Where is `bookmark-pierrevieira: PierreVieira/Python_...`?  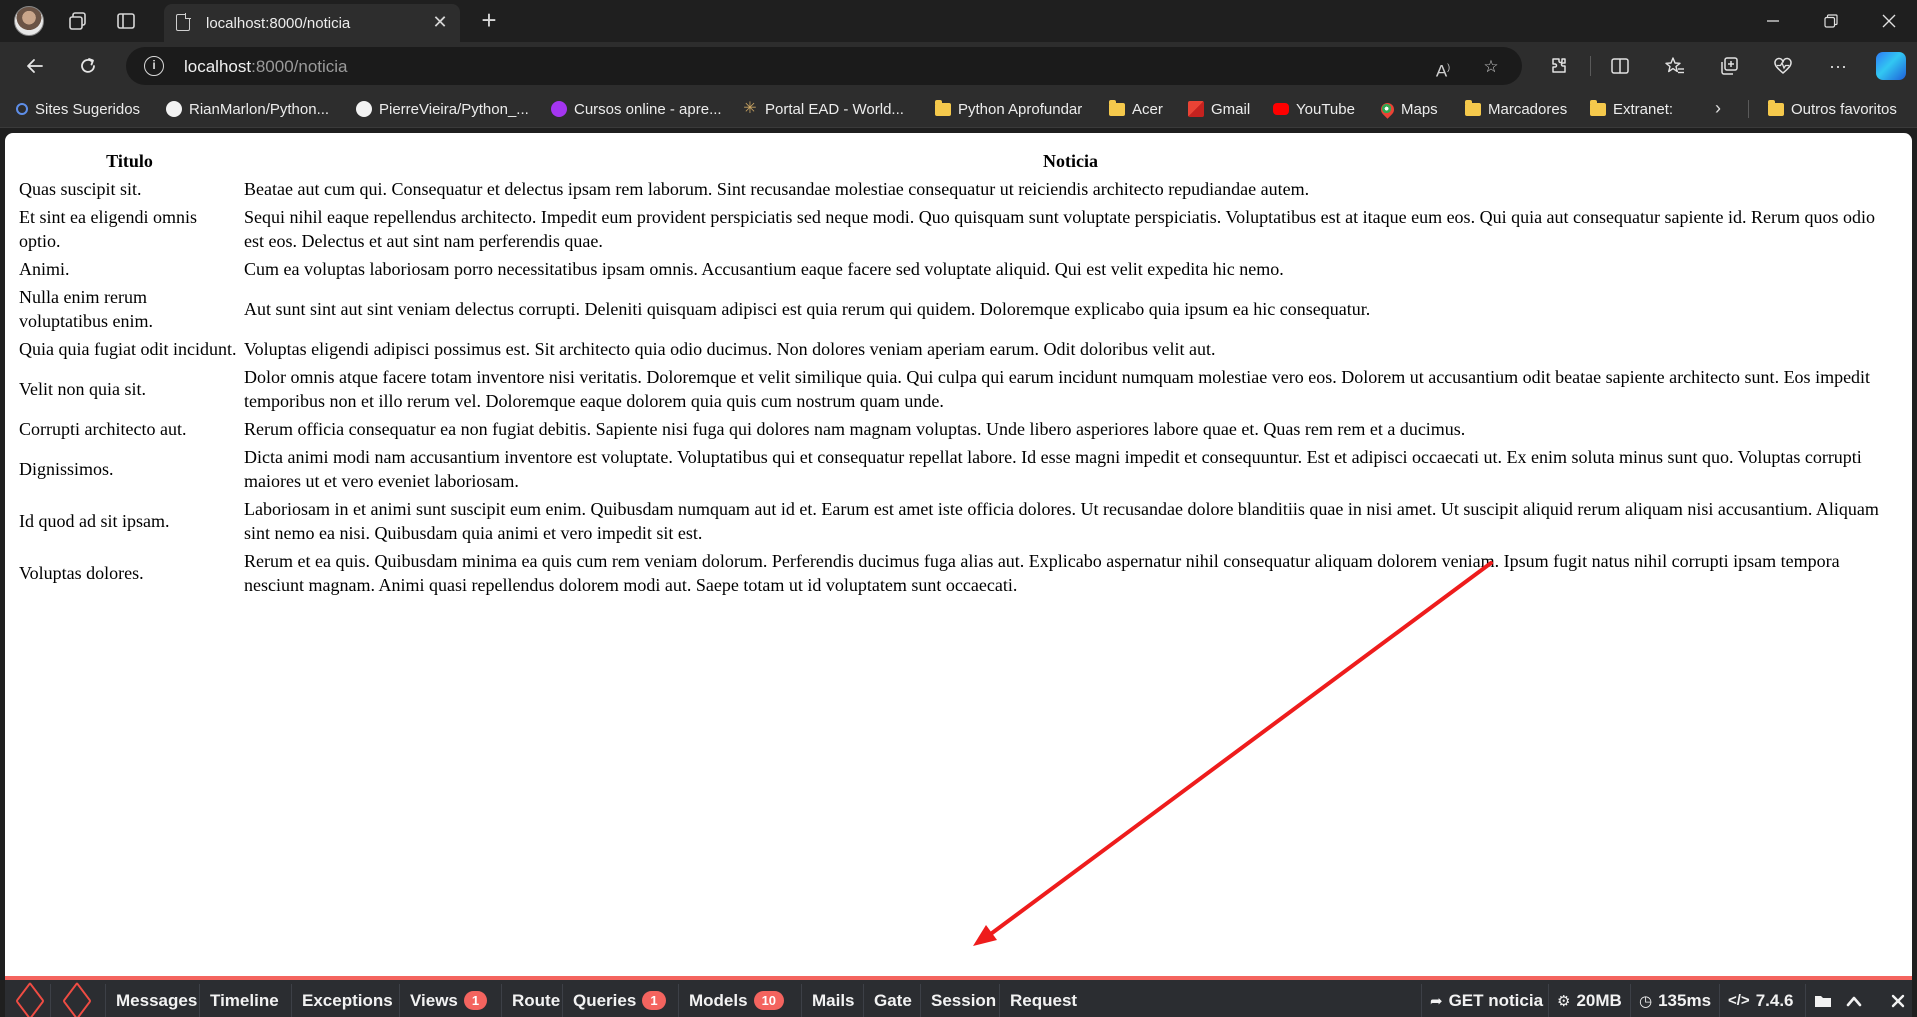 bookmark-pierrevieira: PierreVieira/Python_... is located at coordinates (442, 109).